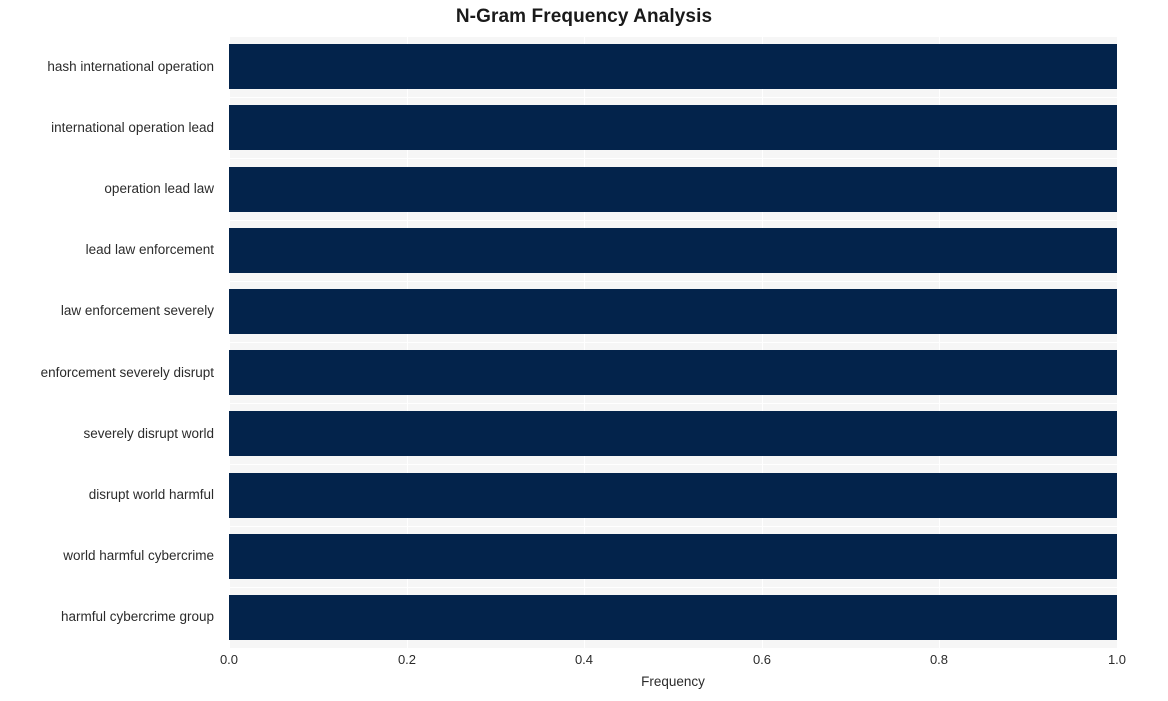 This screenshot has width=1168, height=701. I want to click on y-axis-tick-label: severely disrupt world, so click(148, 433).